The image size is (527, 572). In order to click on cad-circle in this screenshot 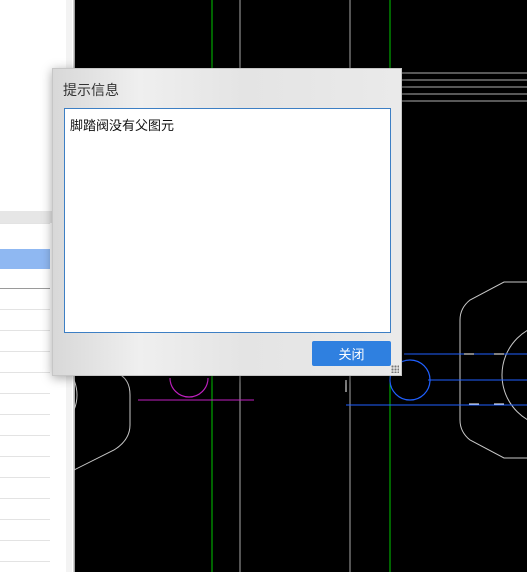, I will do `click(514, 375)`.